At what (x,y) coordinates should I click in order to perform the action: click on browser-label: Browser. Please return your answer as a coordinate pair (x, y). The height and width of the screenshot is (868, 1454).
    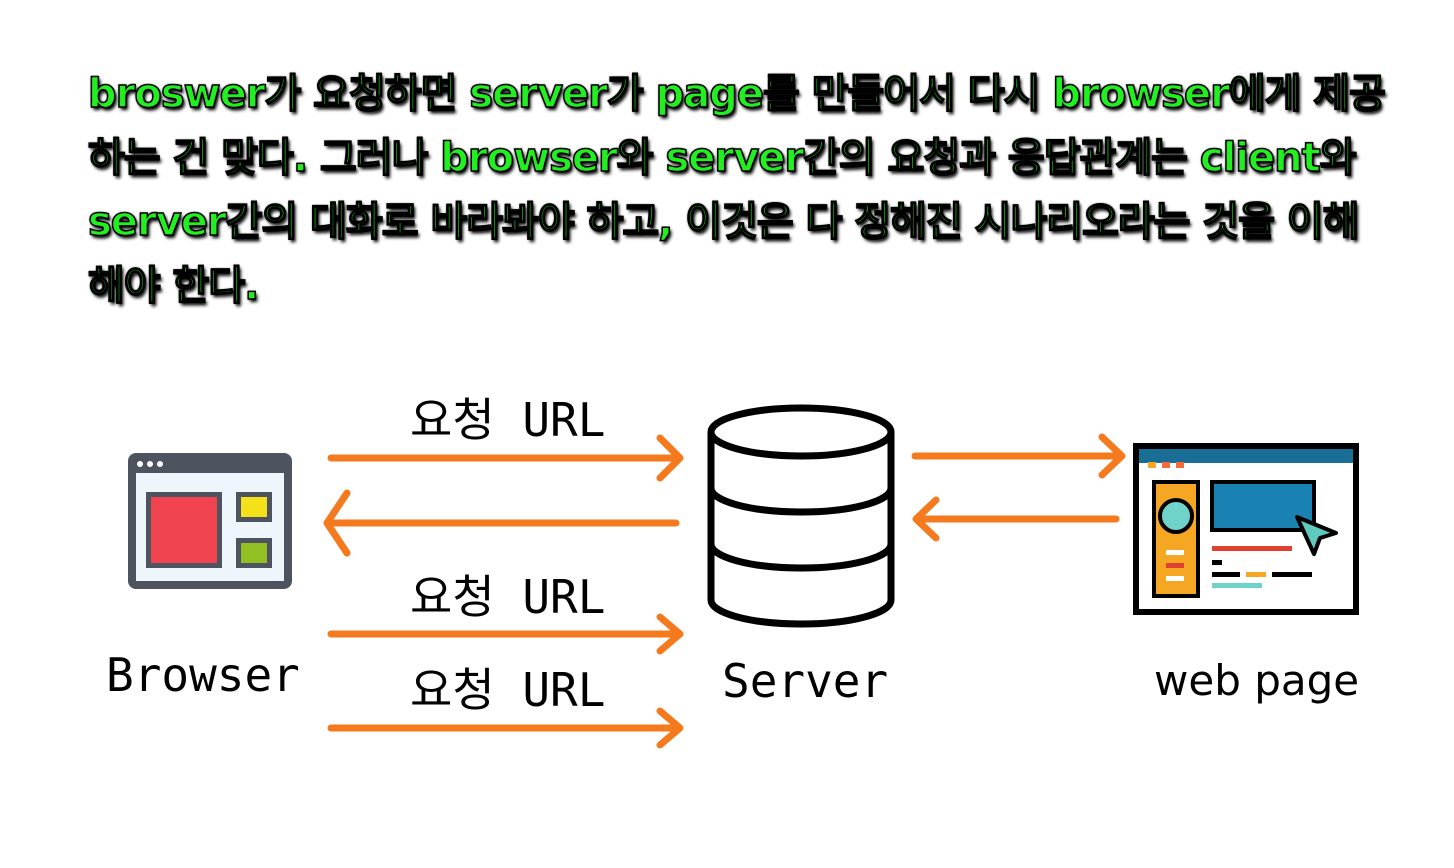
    Looking at the image, I should click on (203, 675).